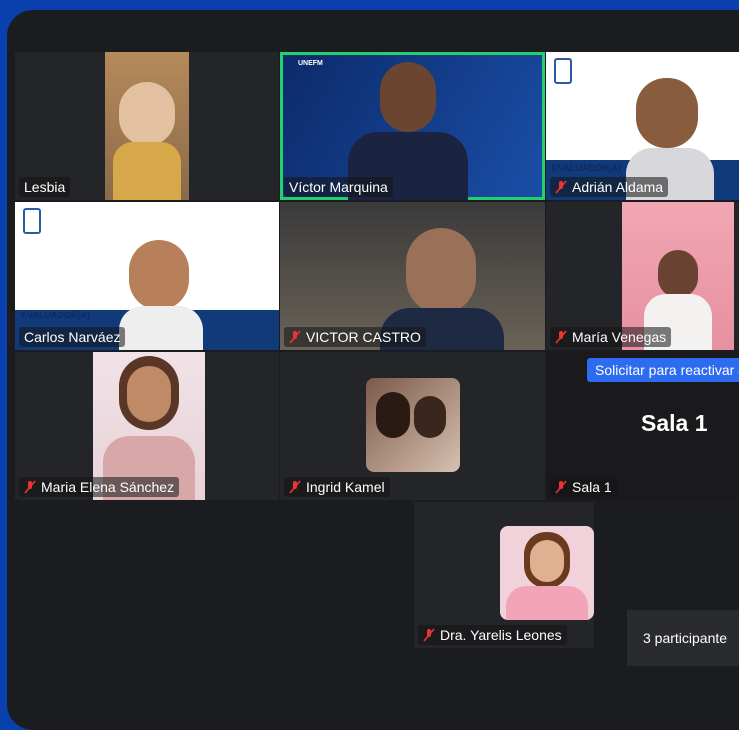  I want to click on participant-name: VICTOR CASTRO, so click(355, 337).